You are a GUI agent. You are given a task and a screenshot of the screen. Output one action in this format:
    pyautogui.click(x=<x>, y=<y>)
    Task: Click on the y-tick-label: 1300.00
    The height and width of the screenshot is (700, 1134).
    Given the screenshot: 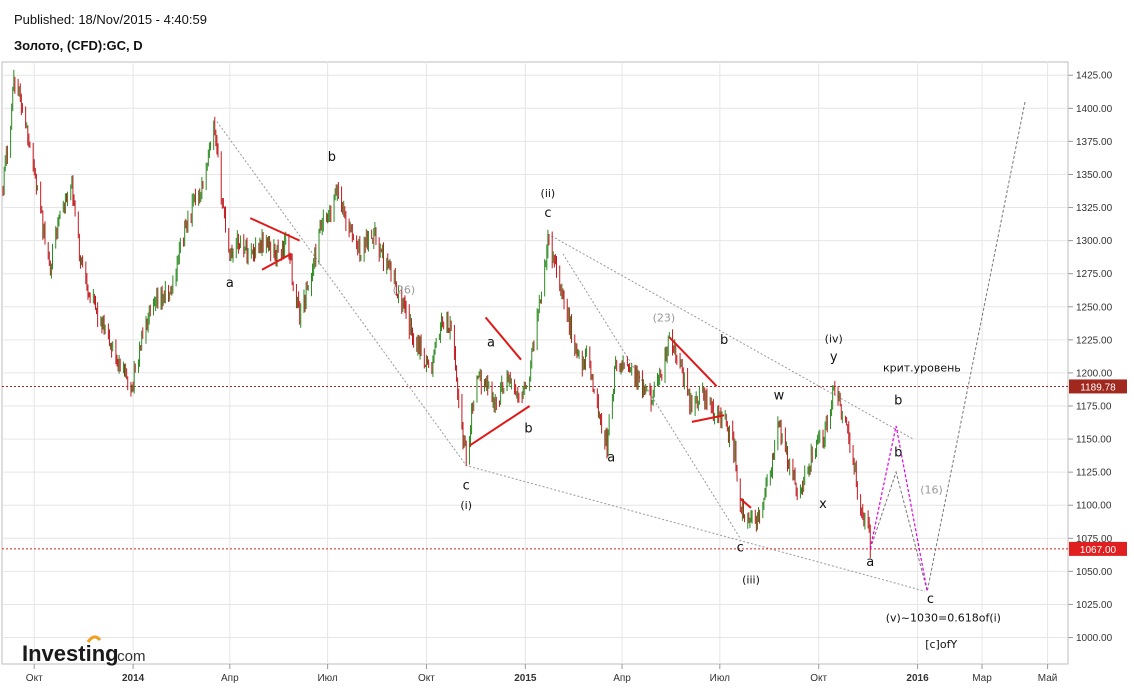 What is the action you would take?
    pyautogui.click(x=1094, y=241)
    